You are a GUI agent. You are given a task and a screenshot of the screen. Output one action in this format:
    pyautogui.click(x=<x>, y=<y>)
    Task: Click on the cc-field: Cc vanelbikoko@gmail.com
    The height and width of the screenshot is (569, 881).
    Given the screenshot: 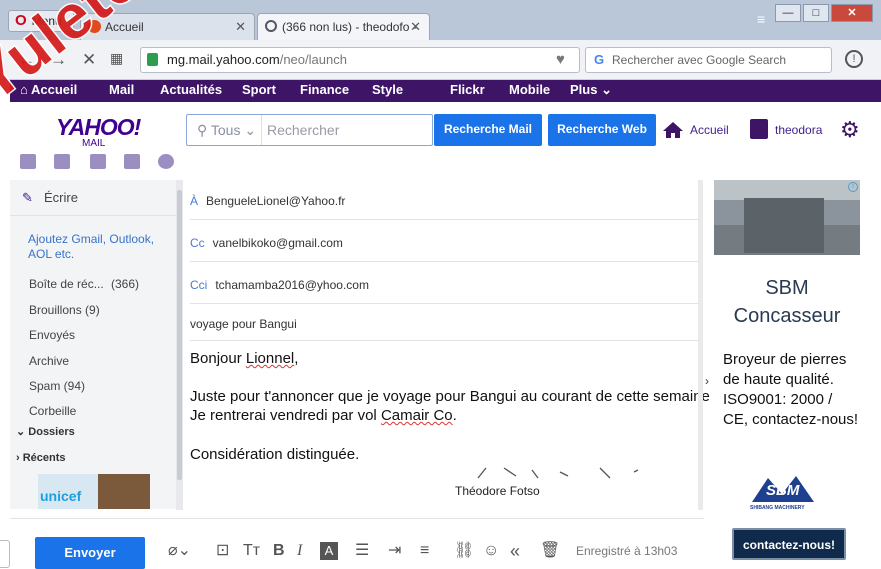 What is the action you would take?
    pyautogui.click(x=444, y=249)
    